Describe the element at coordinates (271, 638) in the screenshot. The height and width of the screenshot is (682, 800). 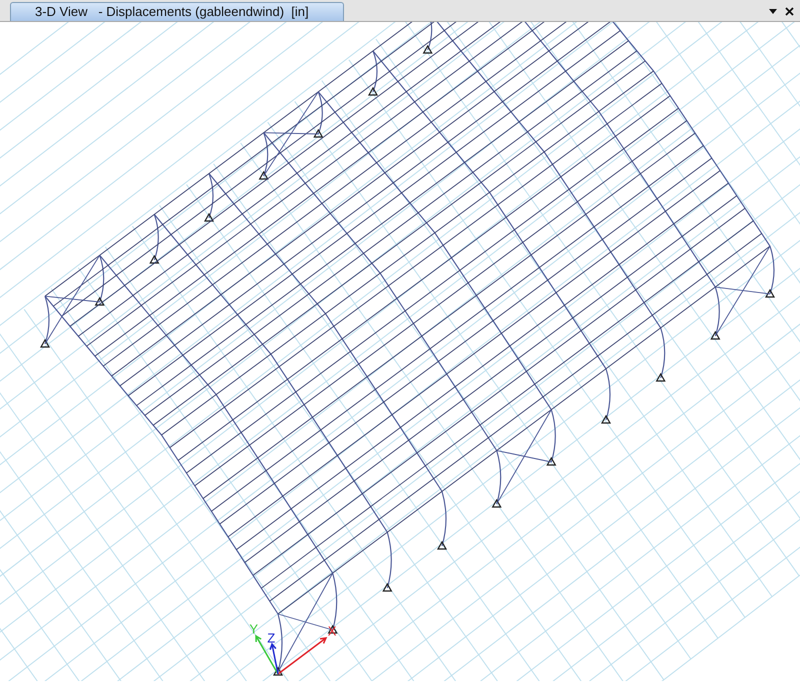
I see `axis-label: Z` at that location.